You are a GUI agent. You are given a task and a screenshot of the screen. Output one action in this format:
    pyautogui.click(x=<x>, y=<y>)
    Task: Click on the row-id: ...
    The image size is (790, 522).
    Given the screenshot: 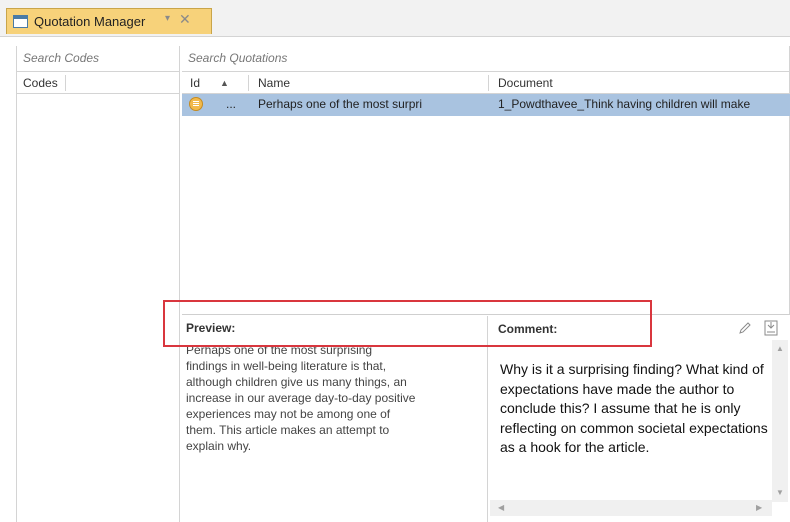 What is the action you would take?
    pyautogui.click(x=231, y=104)
    